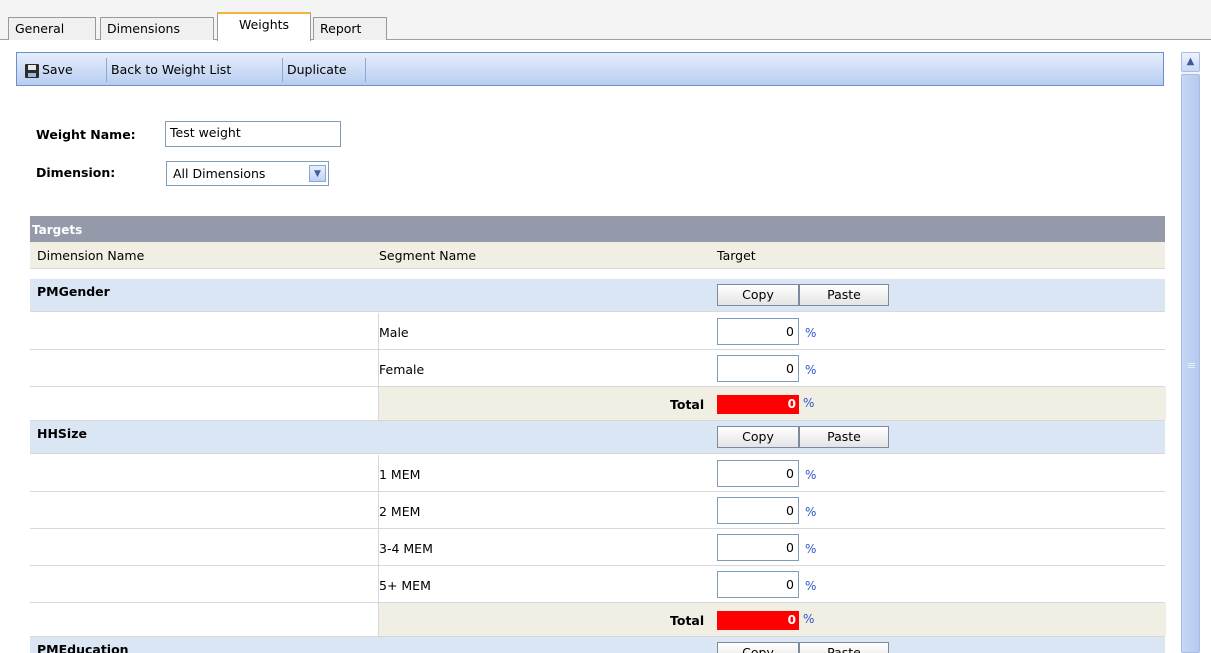 The height and width of the screenshot is (653, 1211). What do you see at coordinates (597, 229) in the screenshot?
I see `targets-panel-header: Targets` at bounding box center [597, 229].